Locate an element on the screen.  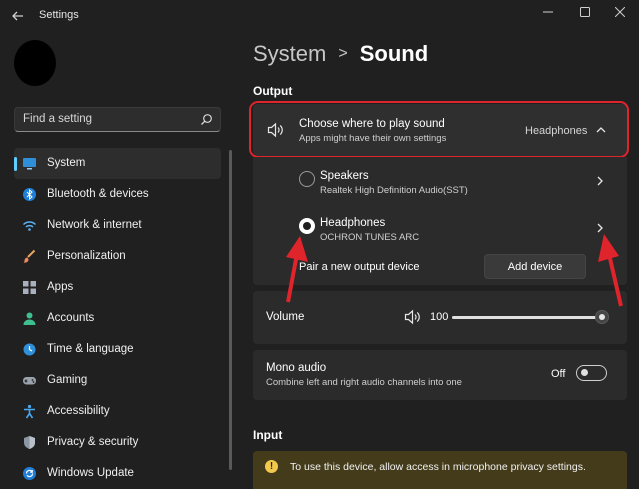
annotation-highlight-box is located at coordinates (439, 129).